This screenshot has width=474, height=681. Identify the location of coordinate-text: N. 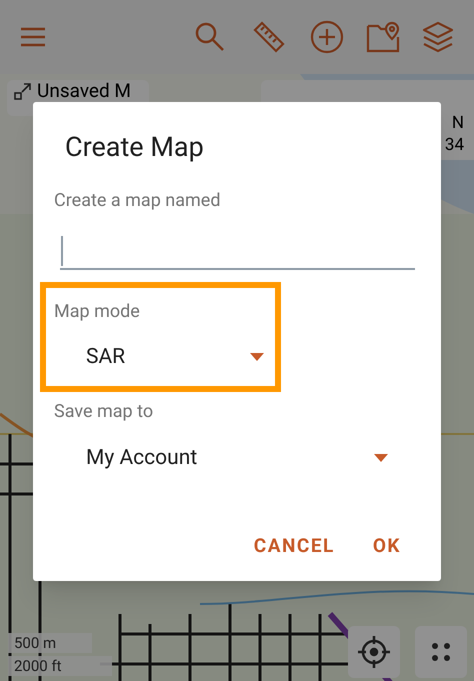
(458, 123).